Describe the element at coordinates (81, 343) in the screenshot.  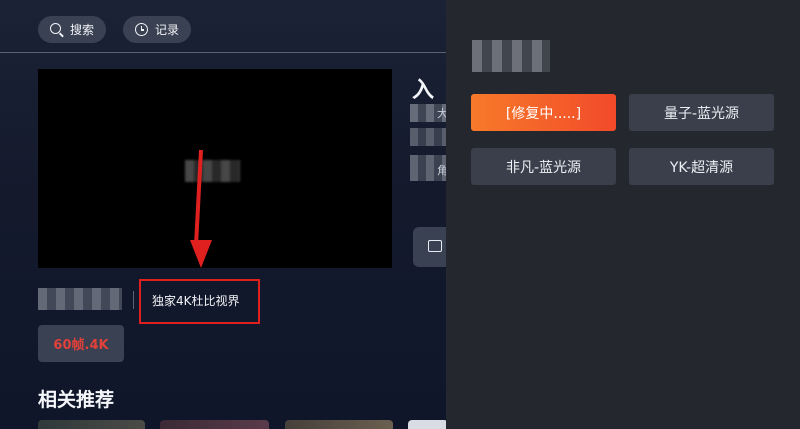
I see `quality-badge: 60帧.4K` at that location.